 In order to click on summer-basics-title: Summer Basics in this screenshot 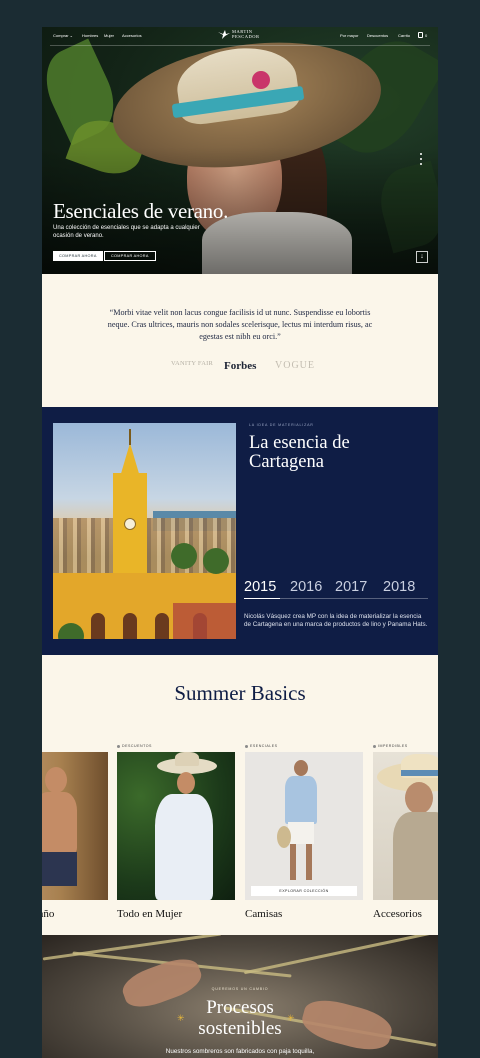, I will do `click(240, 693)`.